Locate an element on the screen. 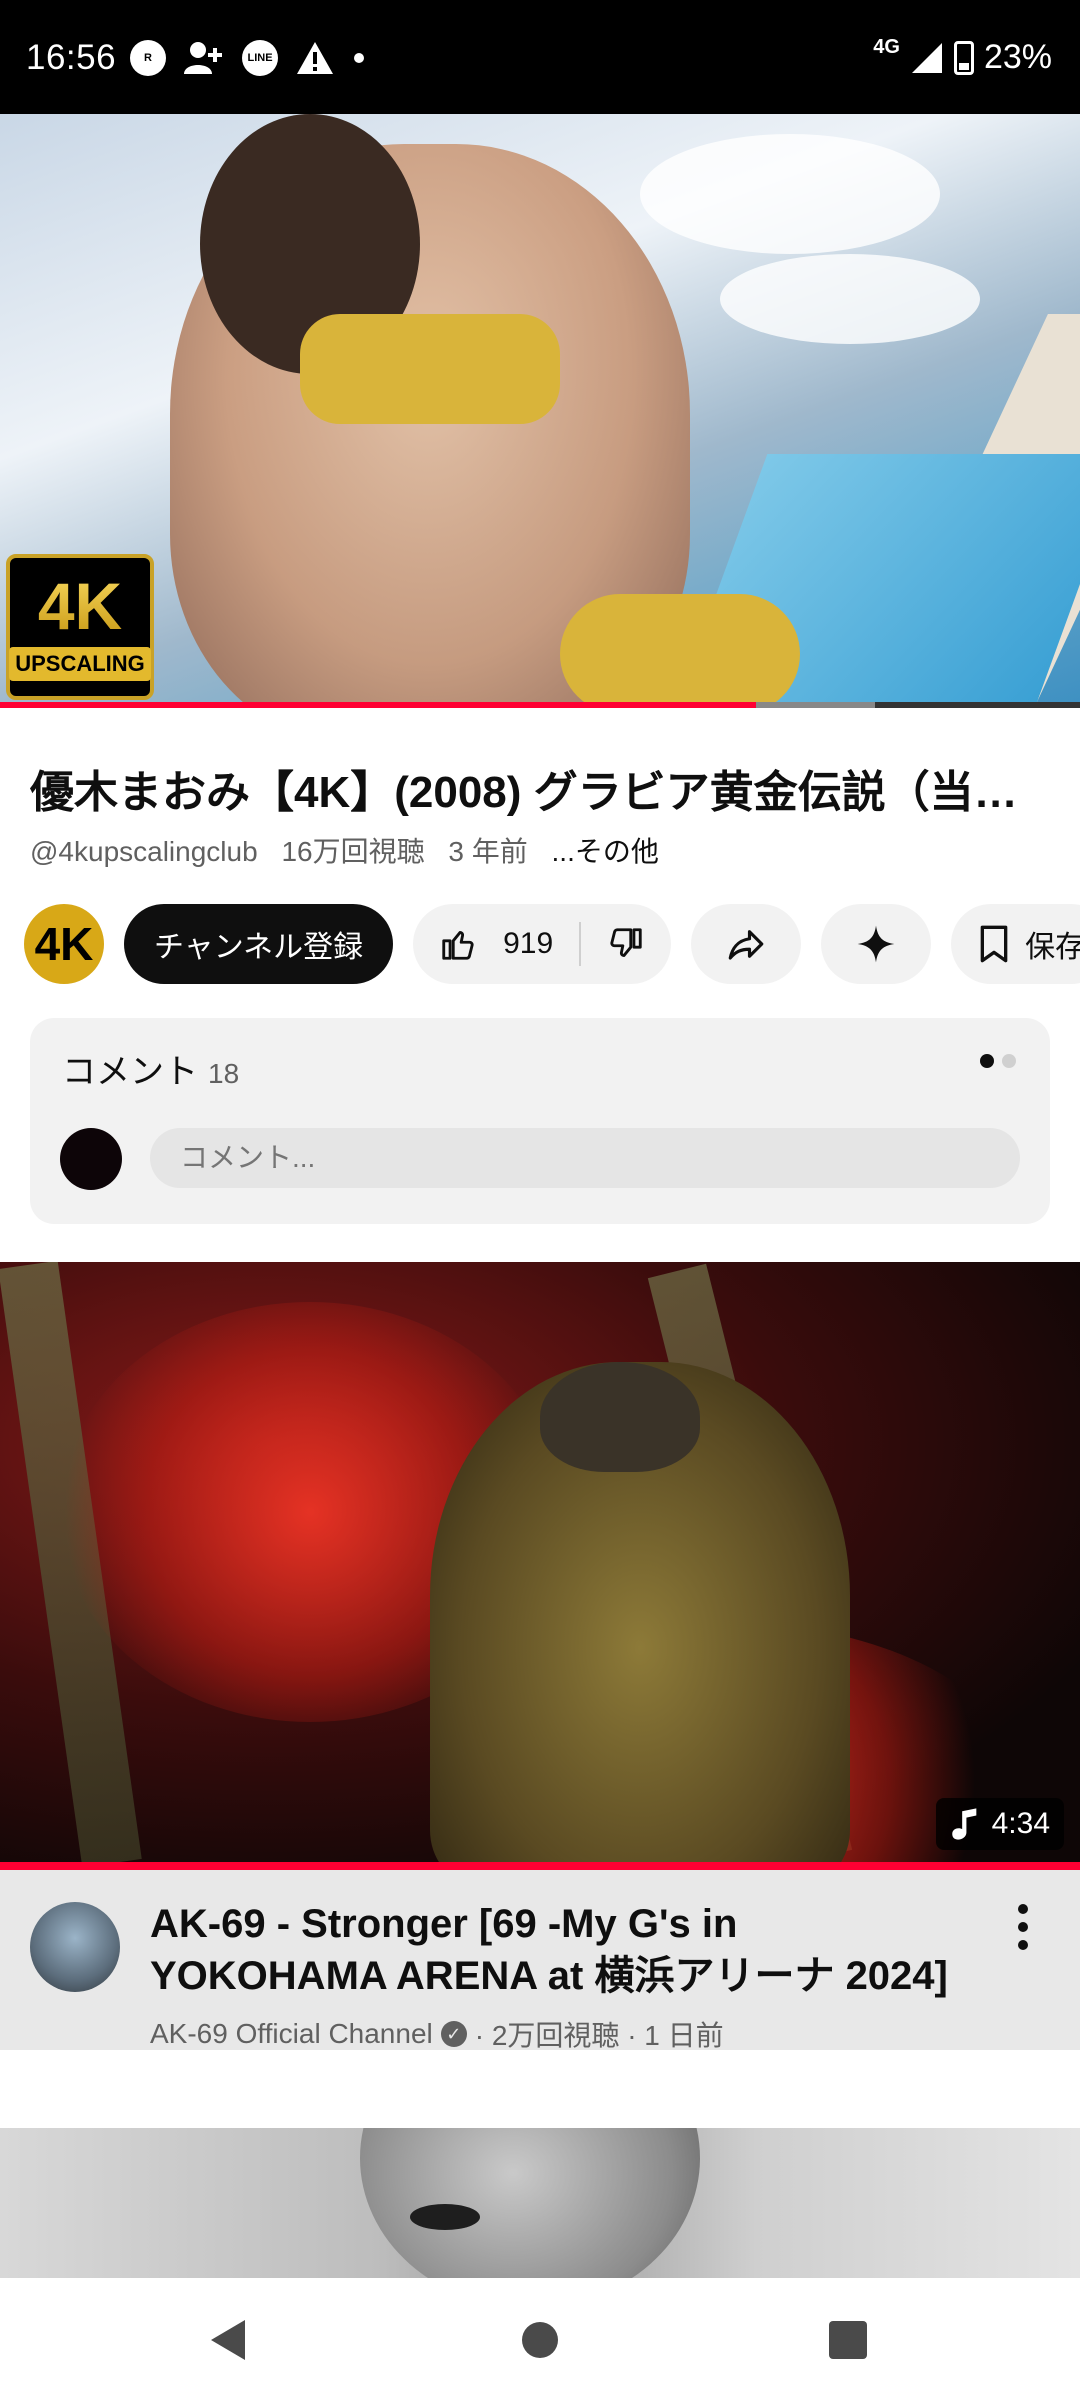 The height and width of the screenshot is (2400, 1080). view-count: 16万回視聴 is located at coordinates (353, 851).